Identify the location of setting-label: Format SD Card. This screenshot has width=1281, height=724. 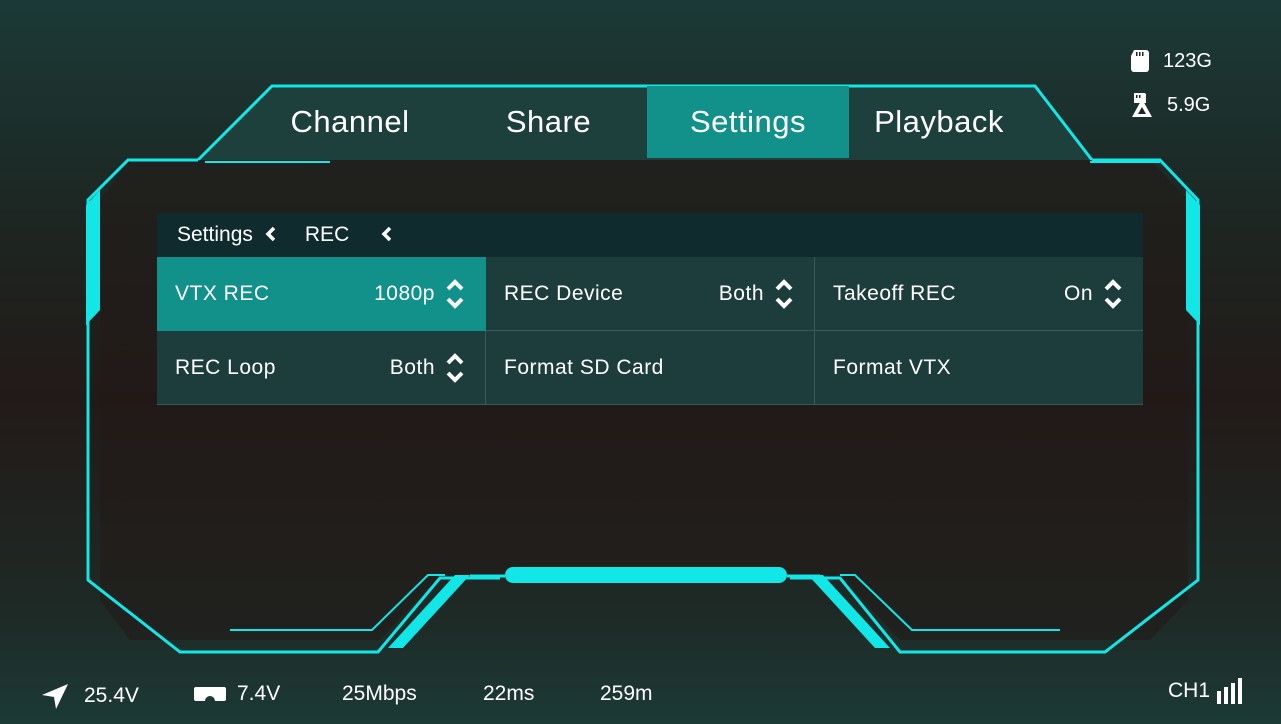
(584, 367).